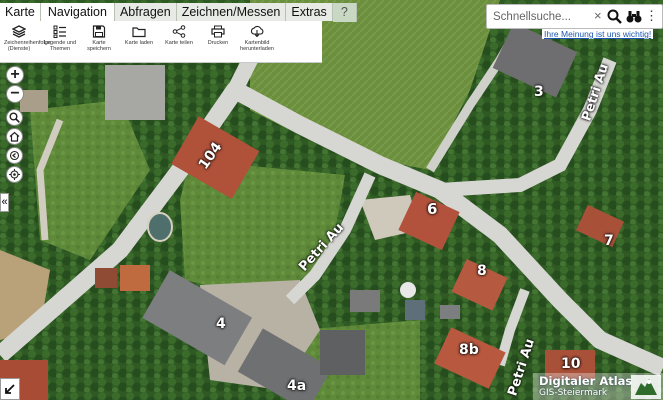  Describe the element at coordinates (60, 46) in the screenshot. I see `button-label: Legende und Themen` at that location.